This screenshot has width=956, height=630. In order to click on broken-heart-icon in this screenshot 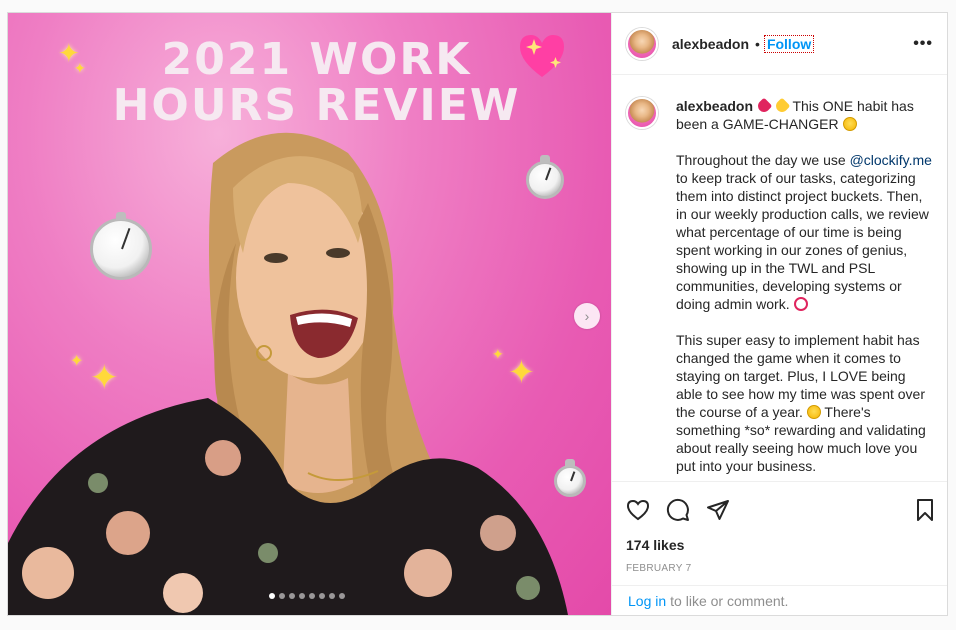, I will do `click(764, 106)`.